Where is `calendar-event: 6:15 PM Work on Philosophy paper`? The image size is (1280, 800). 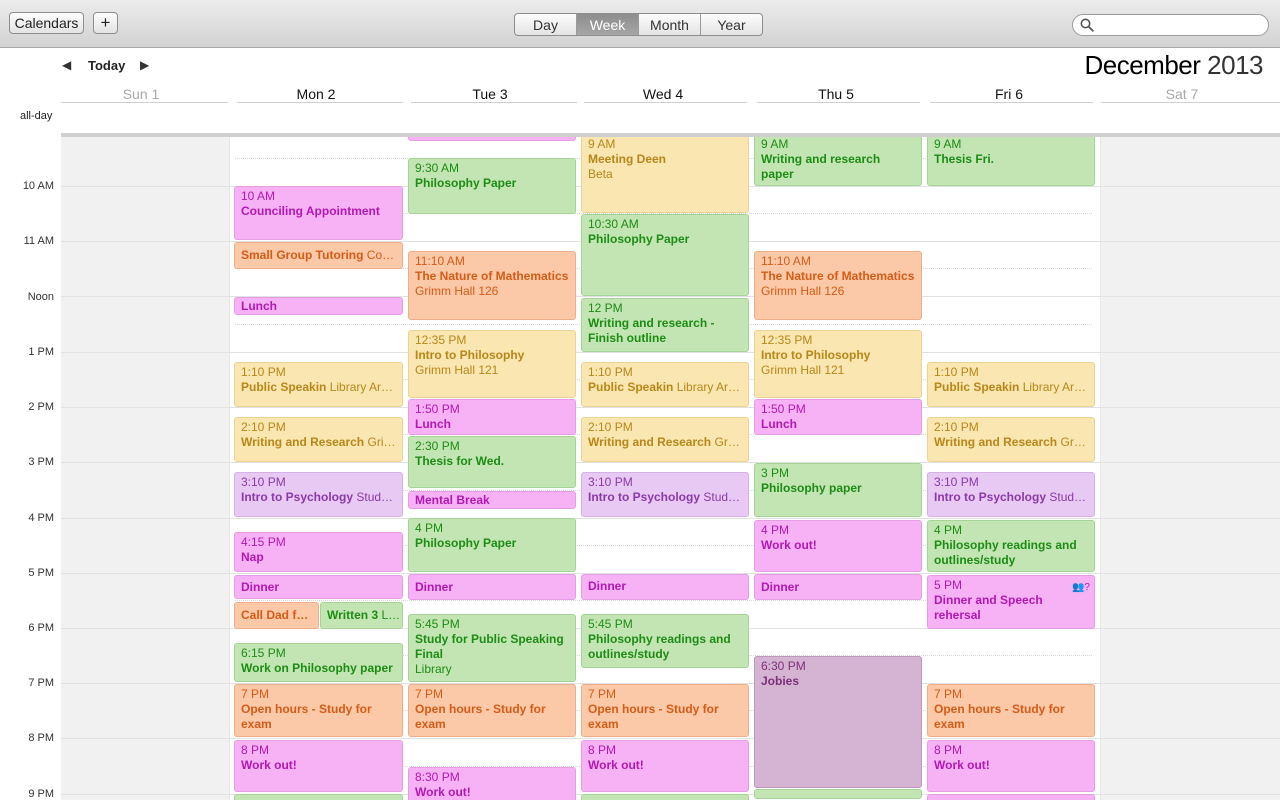 calendar-event: 6:15 PM Work on Philosophy paper is located at coordinates (318, 662).